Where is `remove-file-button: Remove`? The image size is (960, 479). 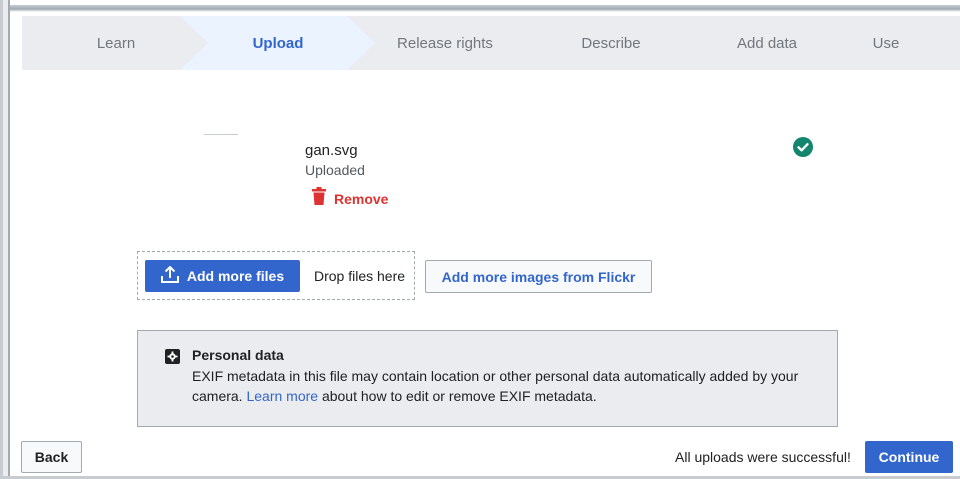 remove-file-button: Remove is located at coordinates (350, 198).